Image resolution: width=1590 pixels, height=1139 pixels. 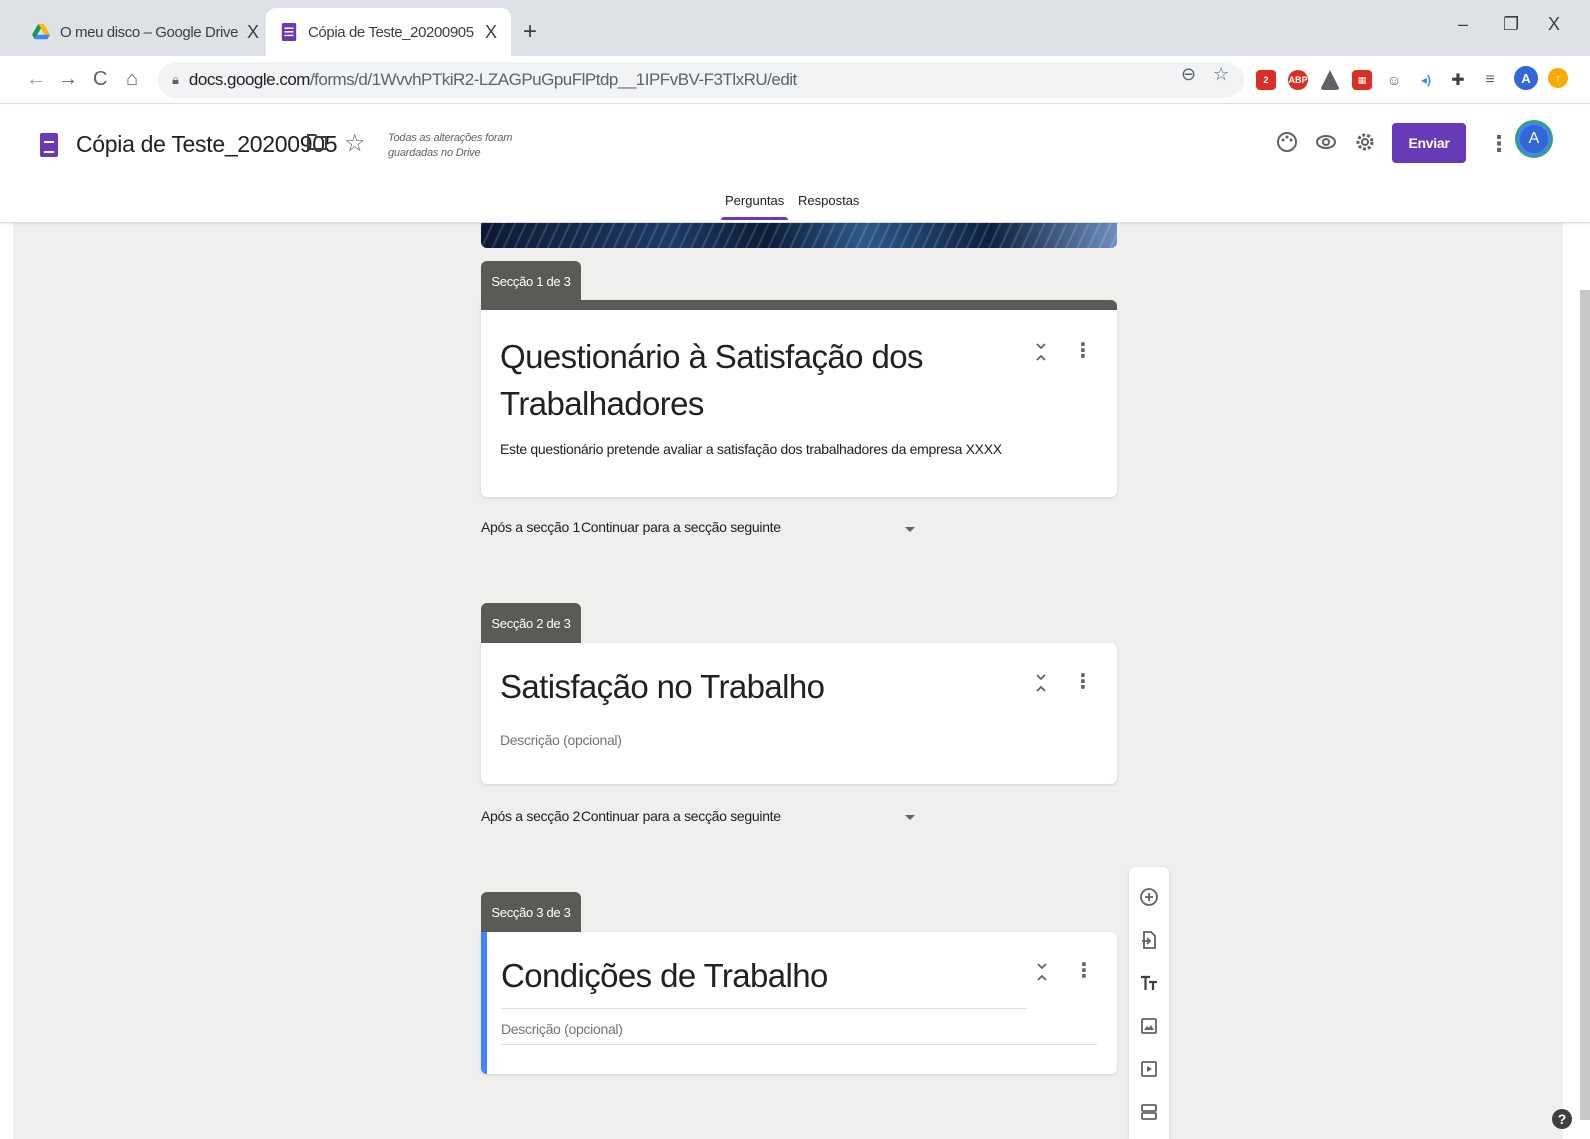 What do you see at coordinates (531, 281) in the screenshot?
I see `section-label: Secção 1 de 3` at bounding box center [531, 281].